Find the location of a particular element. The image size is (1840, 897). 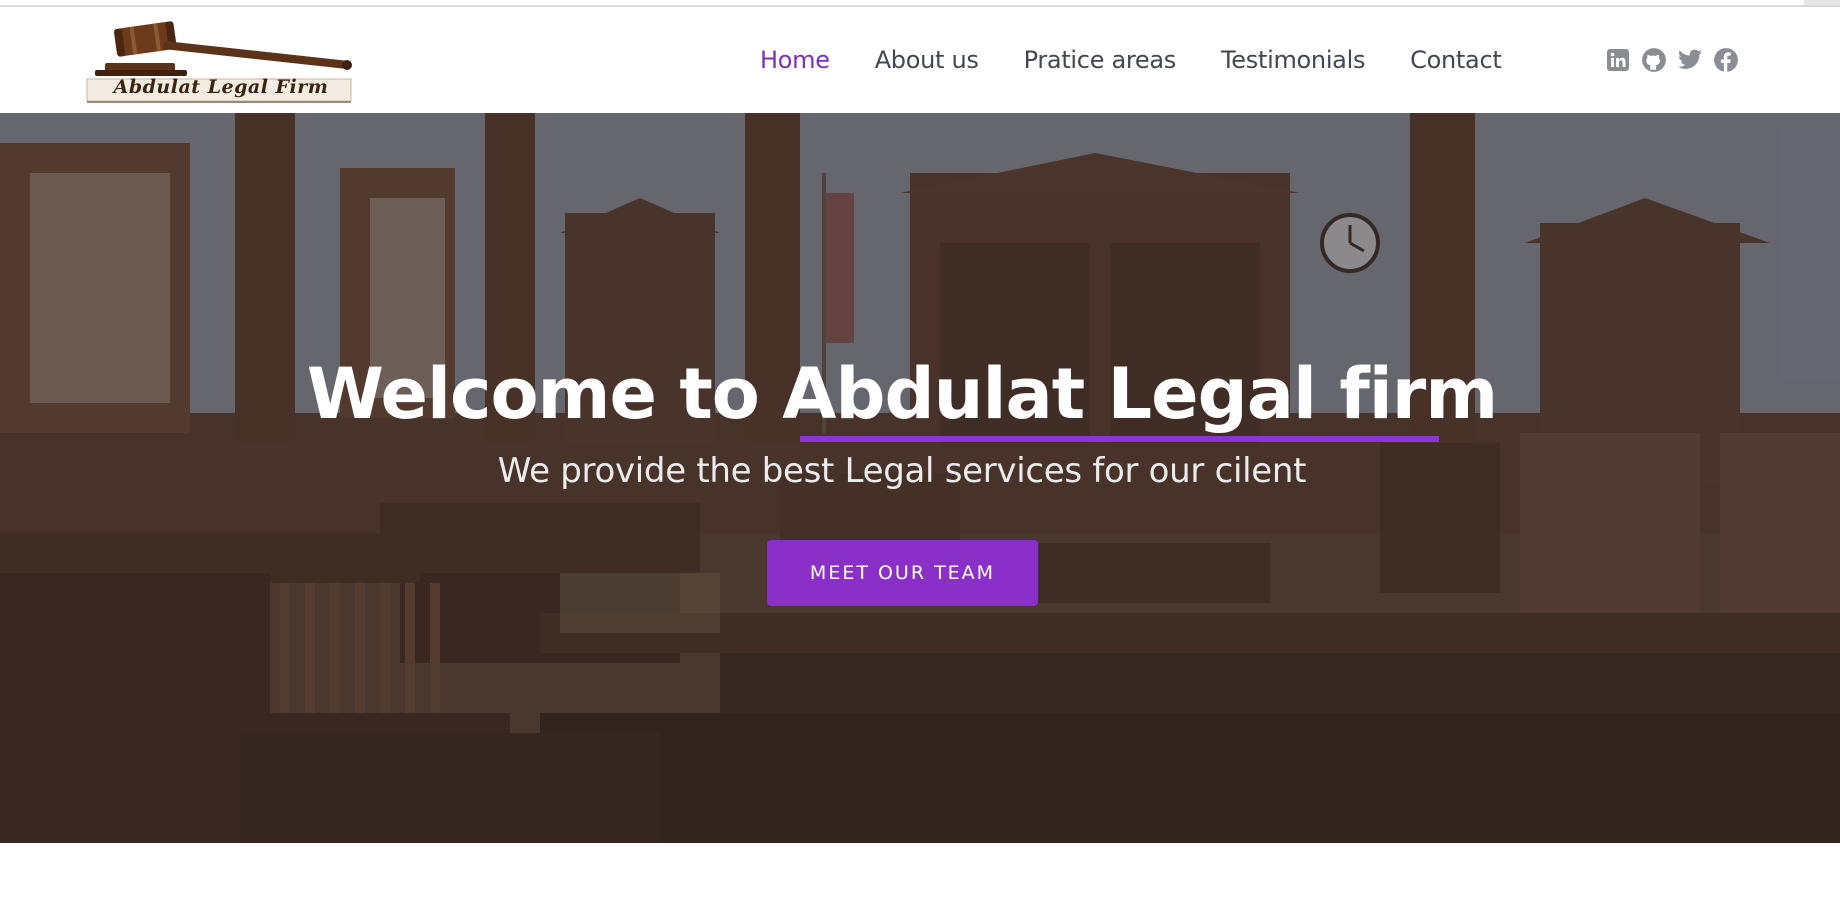

twitter-icon is located at coordinates (1690, 60).